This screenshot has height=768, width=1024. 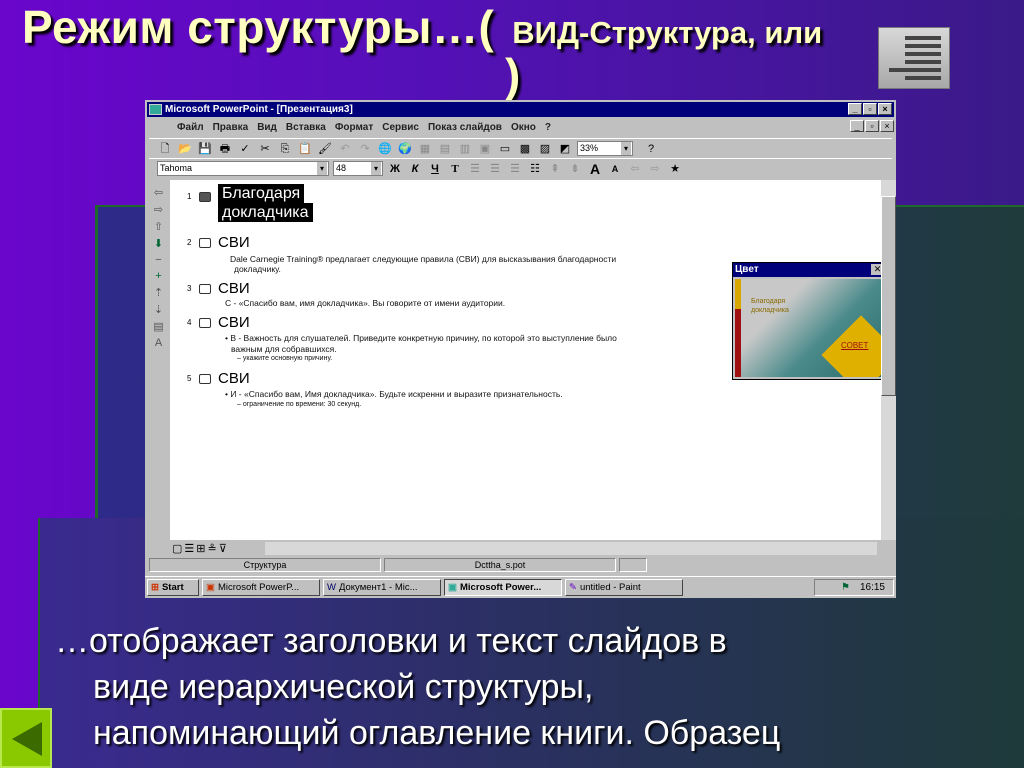 What do you see at coordinates (158, 343) in the screenshot?
I see `show-formatting-icon: A` at bounding box center [158, 343].